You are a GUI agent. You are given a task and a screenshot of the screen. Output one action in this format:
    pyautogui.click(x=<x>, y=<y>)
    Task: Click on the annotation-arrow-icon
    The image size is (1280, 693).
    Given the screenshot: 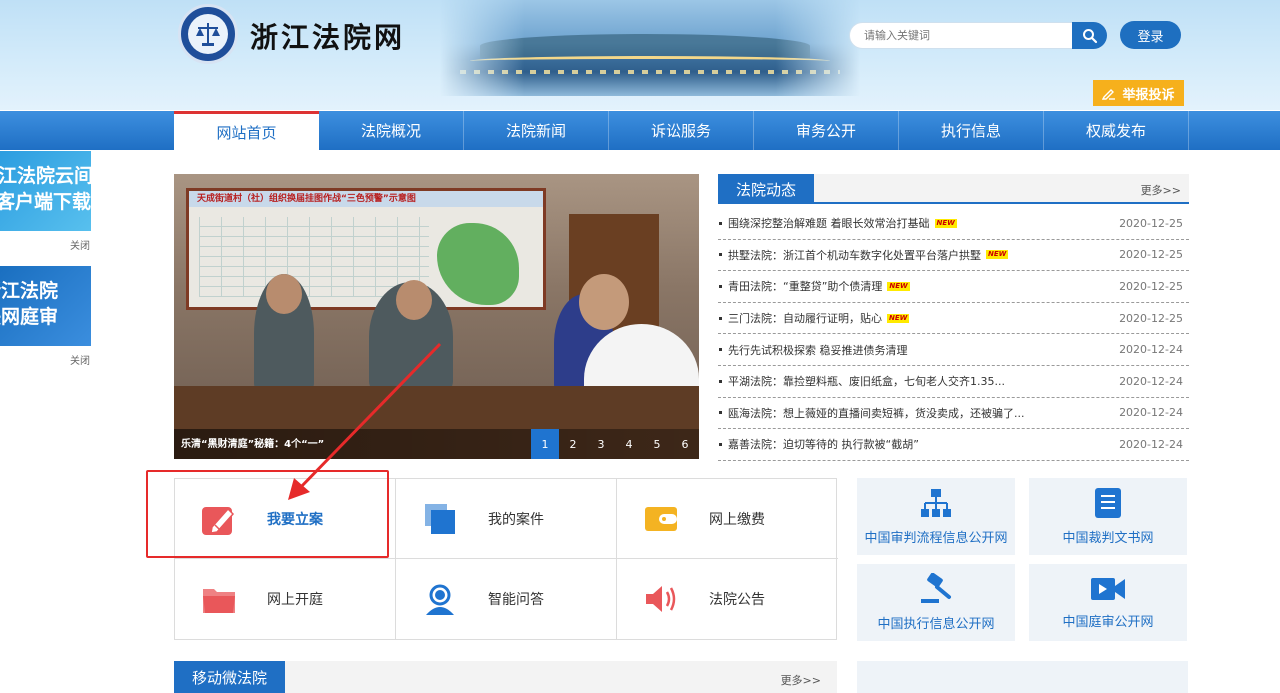 What is the action you would take?
    pyautogui.click(x=365, y=421)
    